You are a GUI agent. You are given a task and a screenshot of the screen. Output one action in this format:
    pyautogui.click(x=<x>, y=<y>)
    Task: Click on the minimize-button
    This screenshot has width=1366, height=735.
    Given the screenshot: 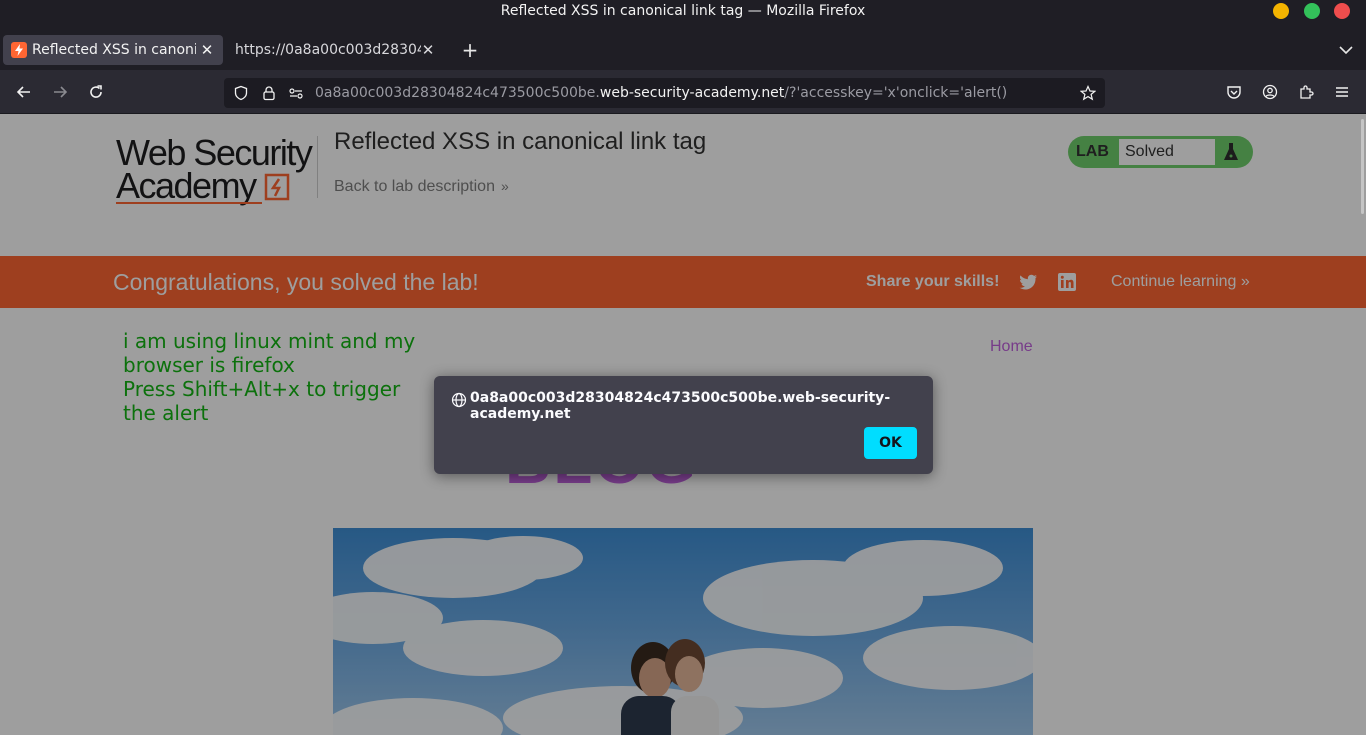 What is the action you would take?
    pyautogui.click(x=1281, y=11)
    